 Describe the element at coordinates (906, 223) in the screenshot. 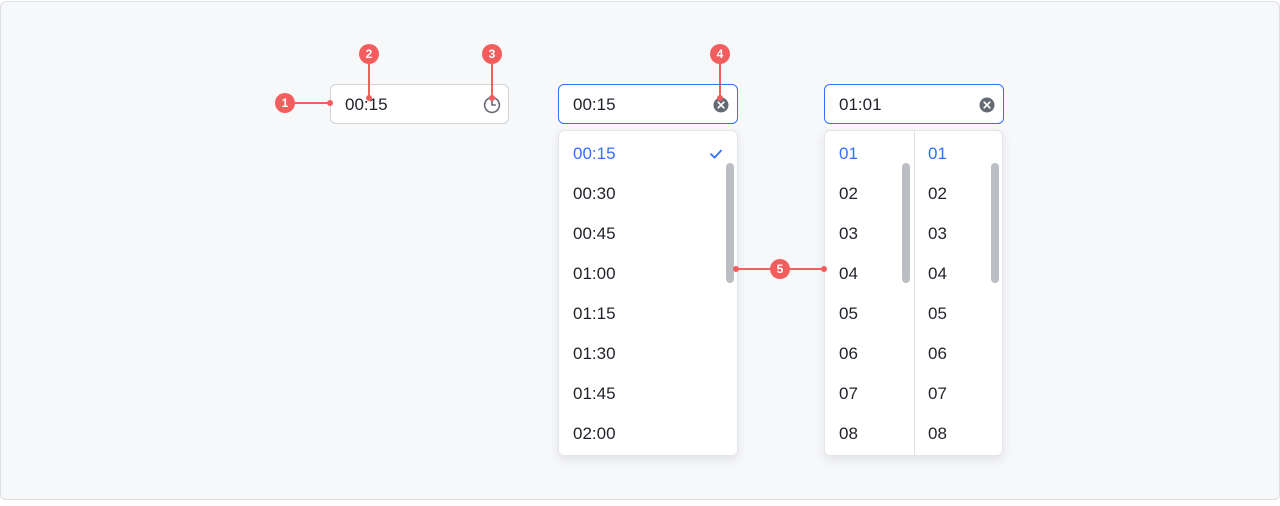

I see `hour-scrollbar` at that location.